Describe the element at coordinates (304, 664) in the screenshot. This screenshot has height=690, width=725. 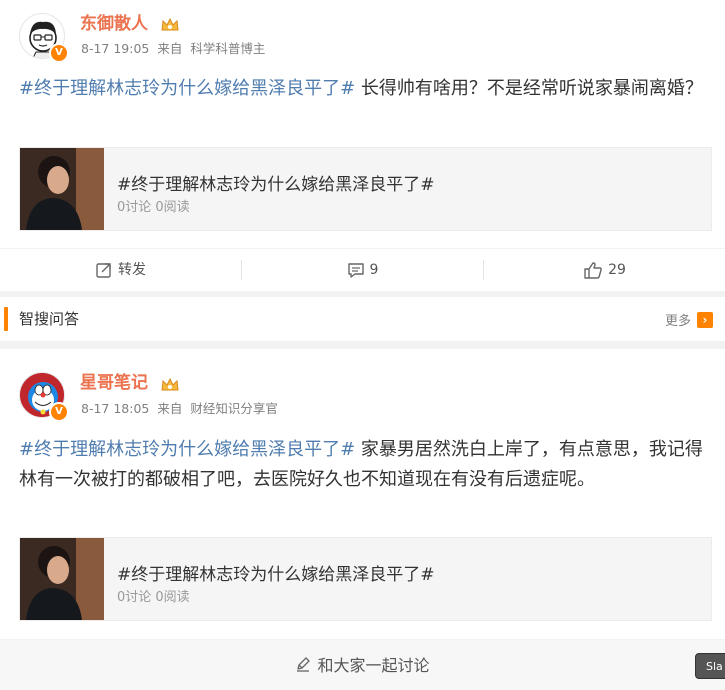
I see `pencil-icon` at that location.